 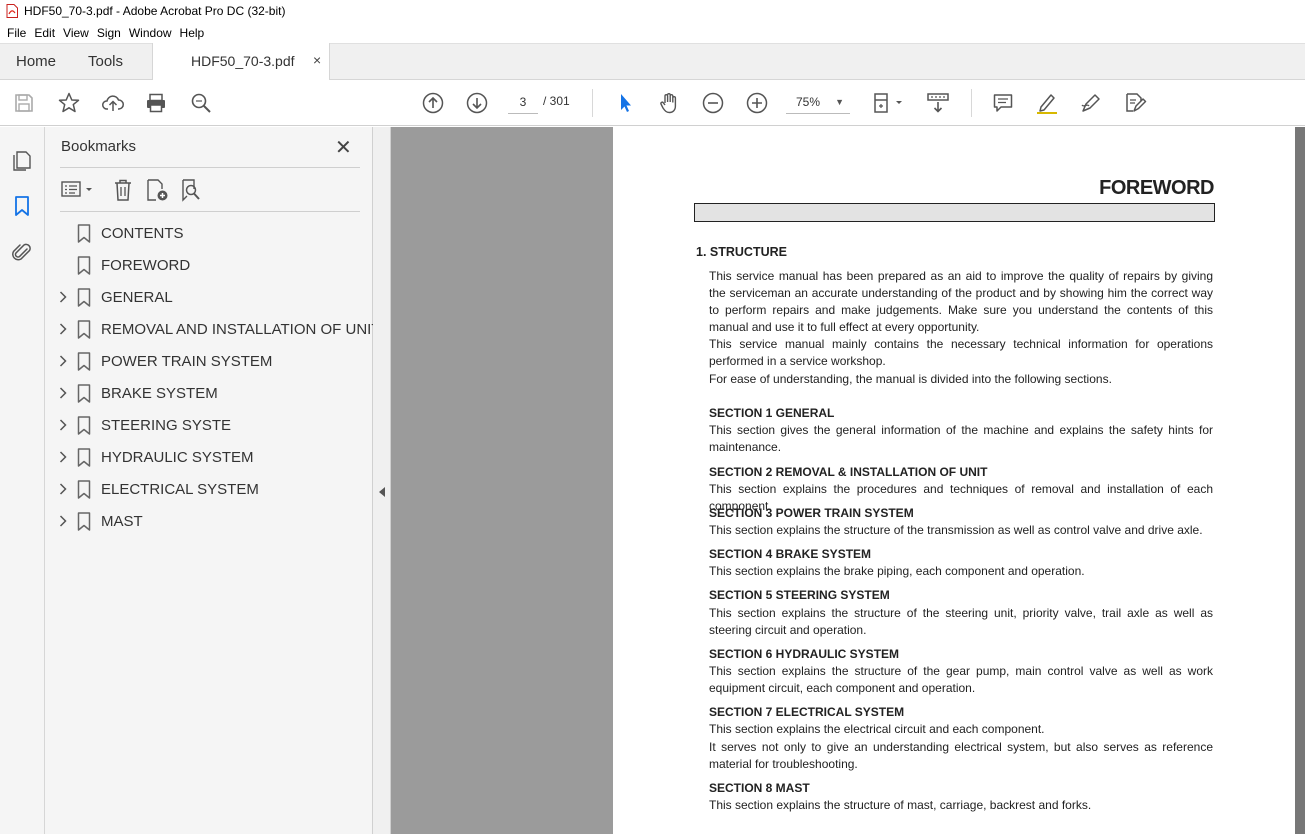 What do you see at coordinates (757, 103) in the screenshot?
I see `zoom-in-icon` at bounding box center [757, 103].